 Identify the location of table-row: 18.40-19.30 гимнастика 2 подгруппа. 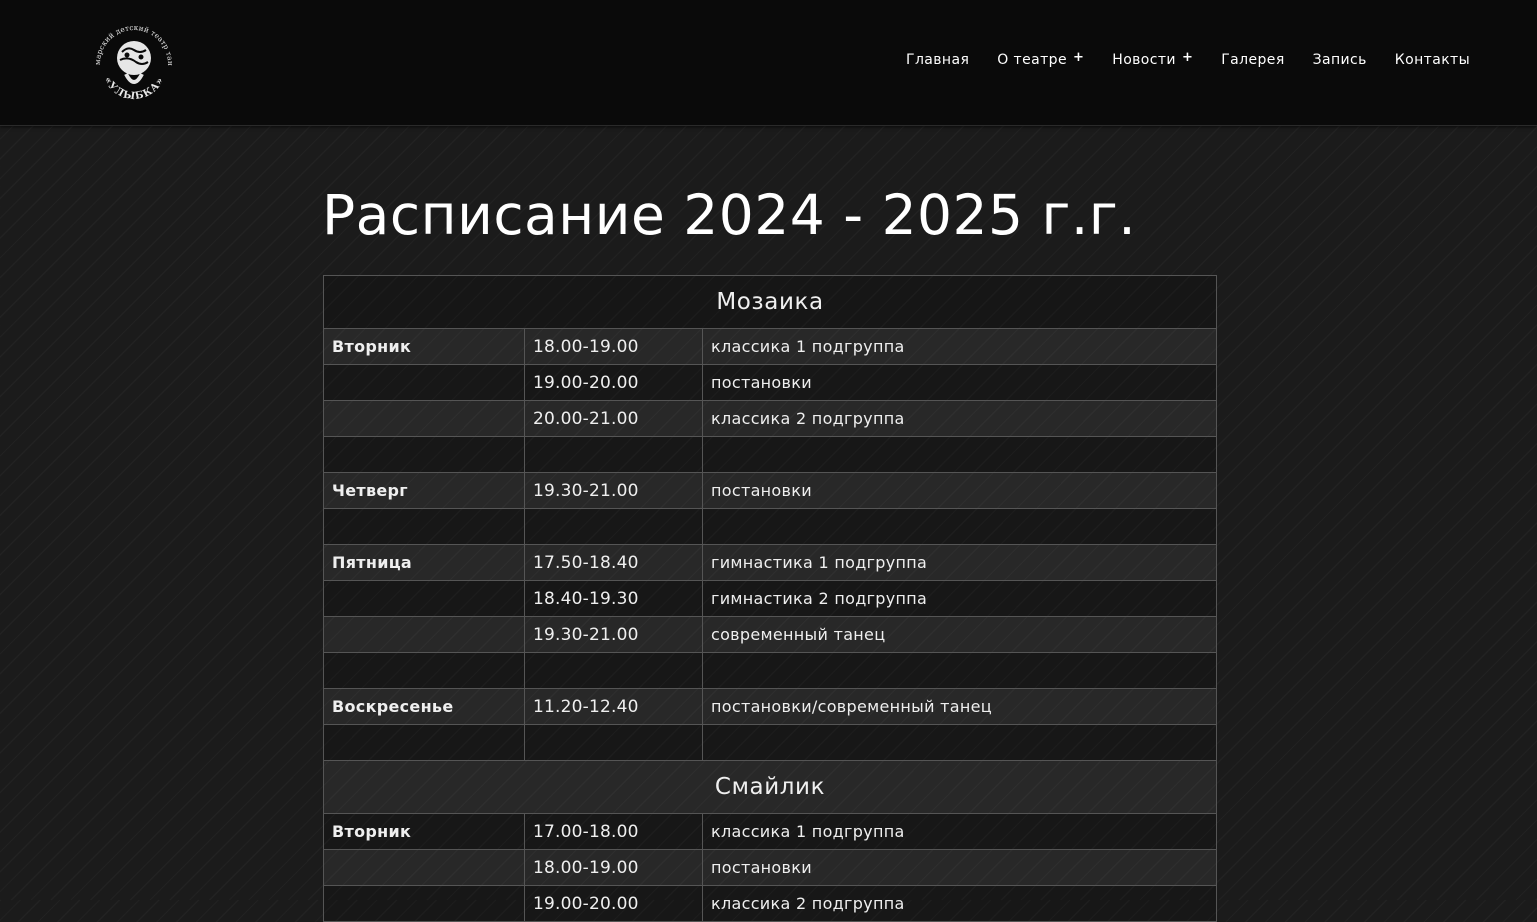
(770, 598).